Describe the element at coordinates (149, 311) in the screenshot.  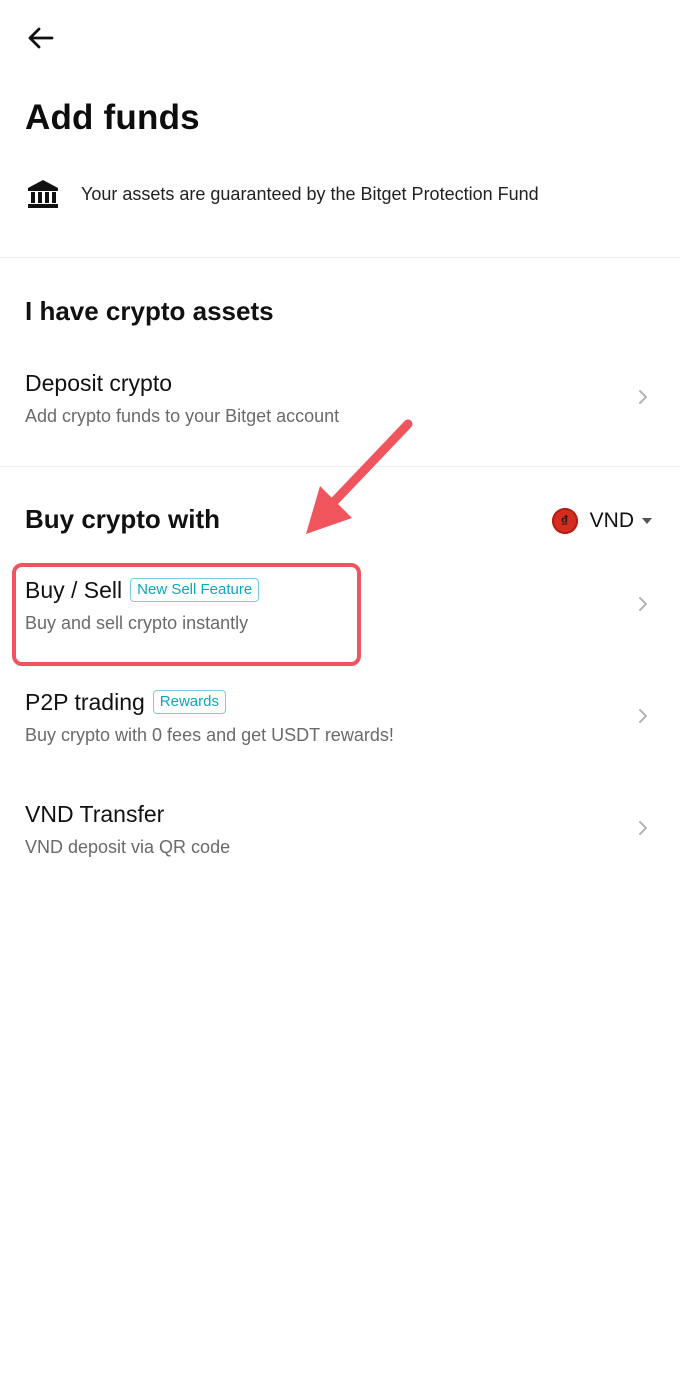
I see `section-title-crypto-assets: I have crypto assets` at that location.